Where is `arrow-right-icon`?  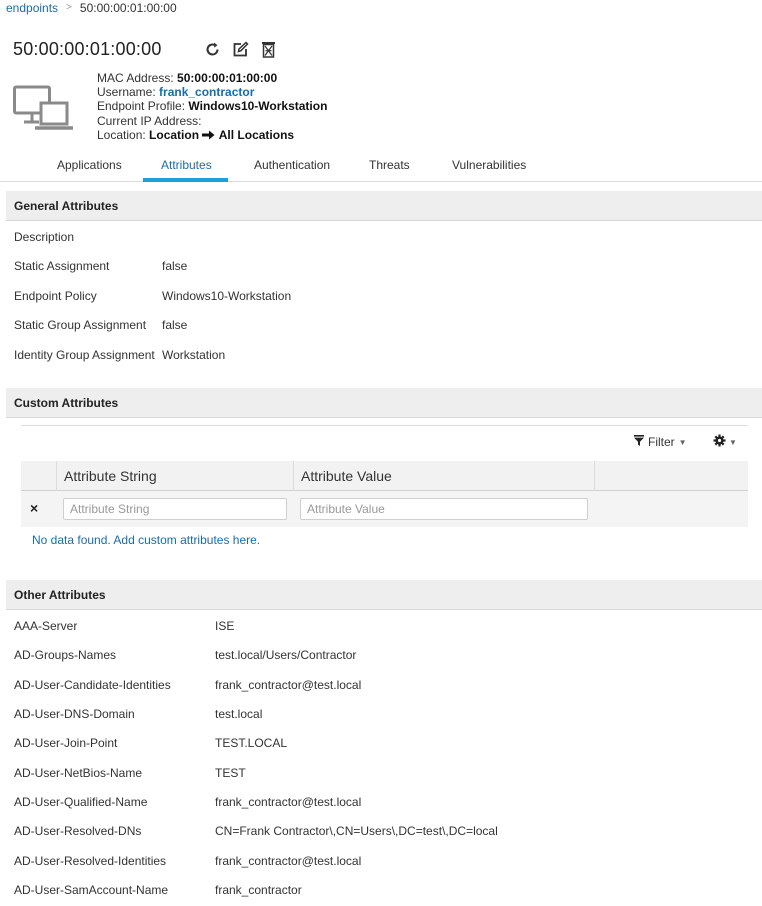 arrow-right-icon is located at coordinates (208, 136).